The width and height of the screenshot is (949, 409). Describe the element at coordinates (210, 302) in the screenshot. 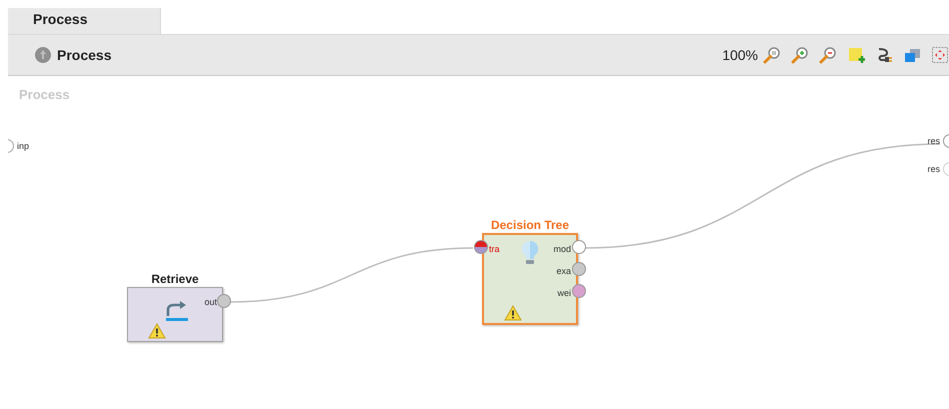

I see `port-label: out` at that location.